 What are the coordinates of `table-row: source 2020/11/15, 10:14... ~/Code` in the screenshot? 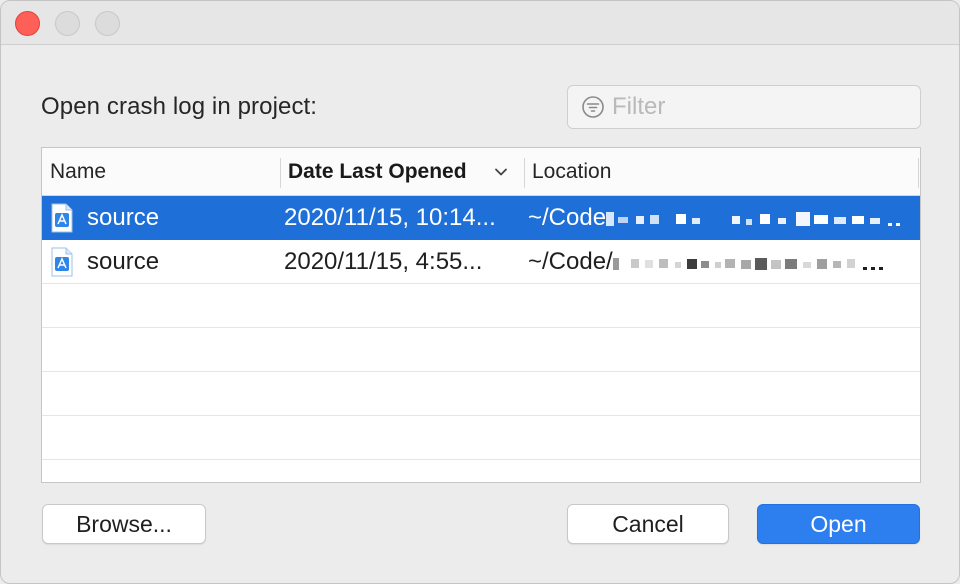 It's located at (481, 218).